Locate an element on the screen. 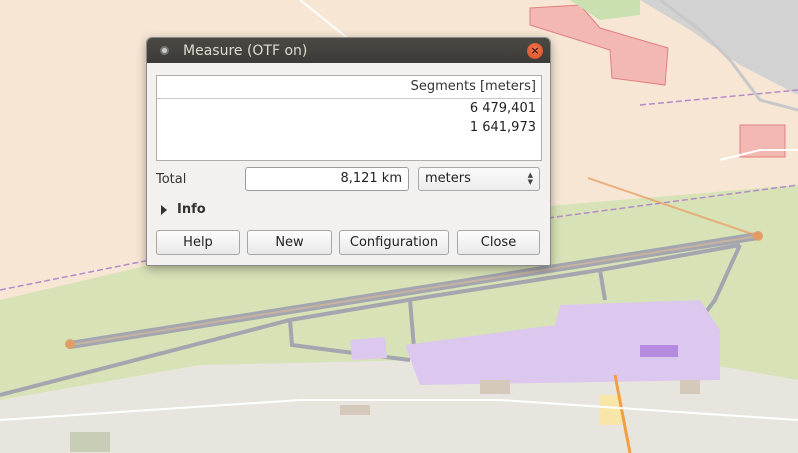  segments-table: Segments [meters] 6 479,401 1 641,973 is located at coordinates (349, 118).